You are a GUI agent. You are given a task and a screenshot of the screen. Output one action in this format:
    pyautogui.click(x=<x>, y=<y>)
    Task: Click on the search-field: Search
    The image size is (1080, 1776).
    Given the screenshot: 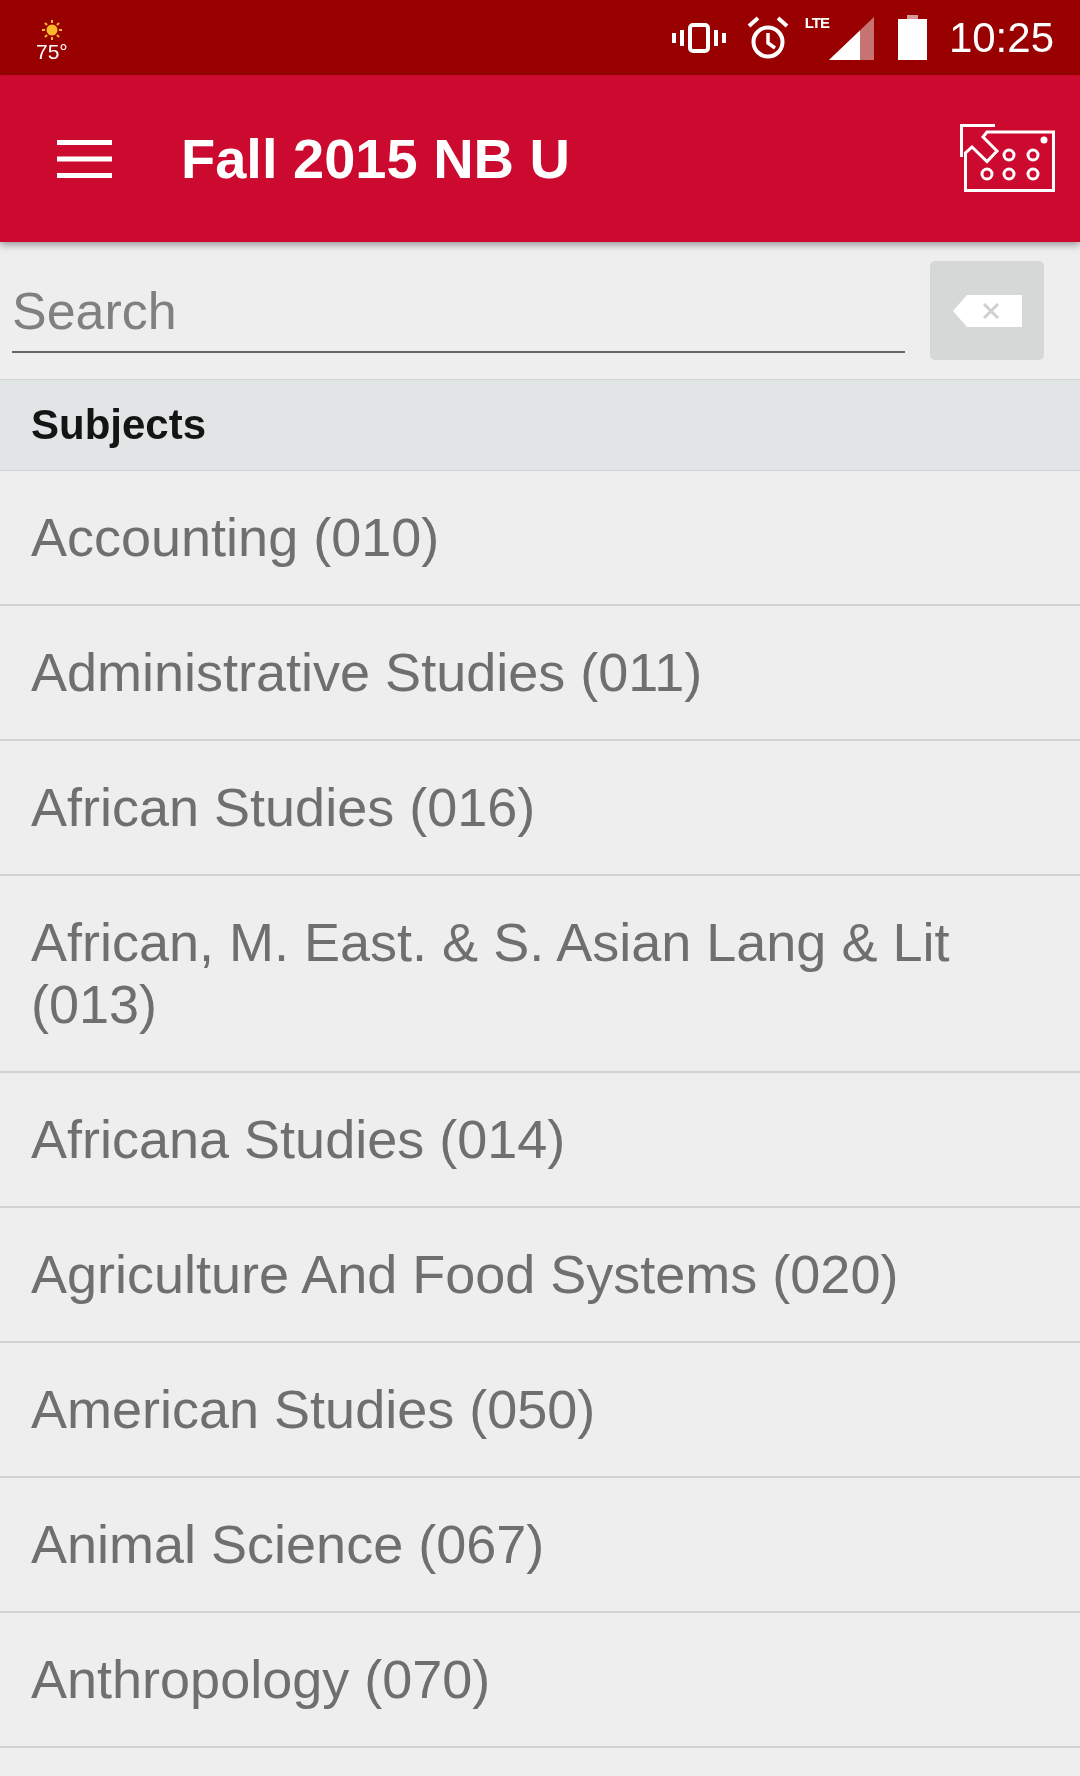 What is the action you would take?
    pyautogui.click(x=458, y=307)
    